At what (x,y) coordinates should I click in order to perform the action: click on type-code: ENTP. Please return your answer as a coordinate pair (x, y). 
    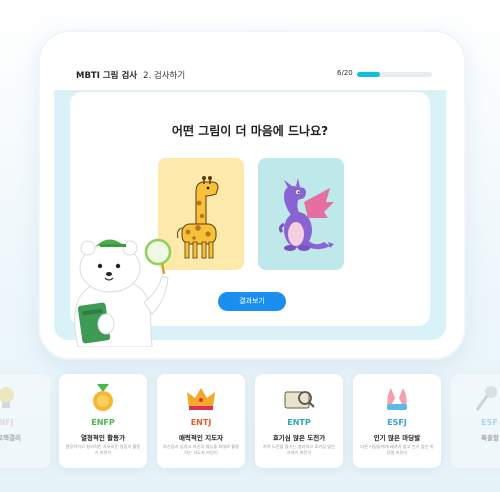
    Looking at the image, I should click on (299, 422).